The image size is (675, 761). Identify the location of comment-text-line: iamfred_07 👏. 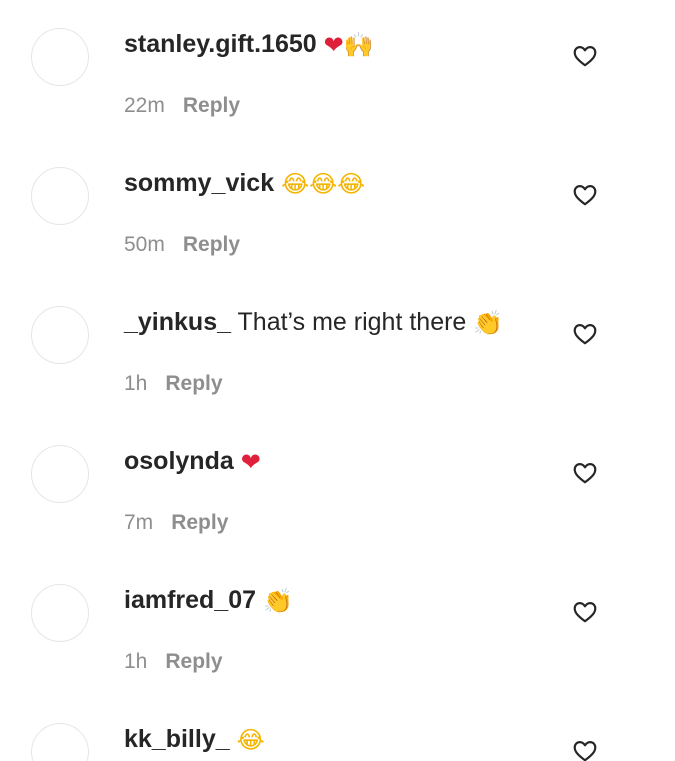
(208, 600).